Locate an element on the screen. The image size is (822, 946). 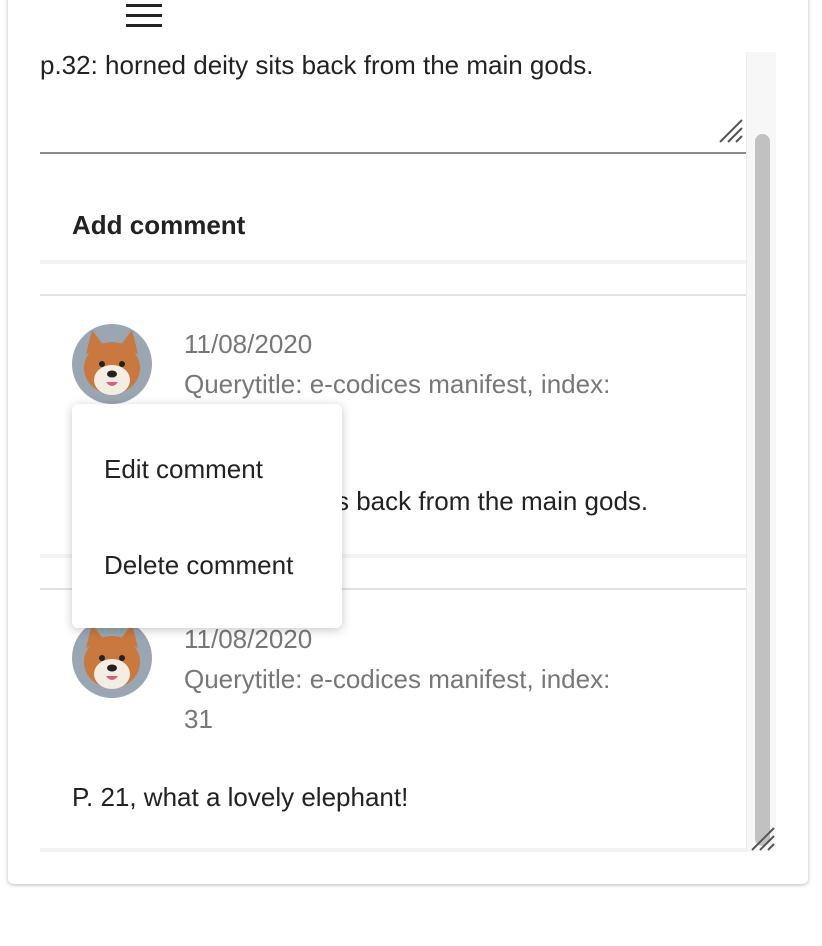
comment-body: s back from the main gods. is located at coordinates (492, 501).